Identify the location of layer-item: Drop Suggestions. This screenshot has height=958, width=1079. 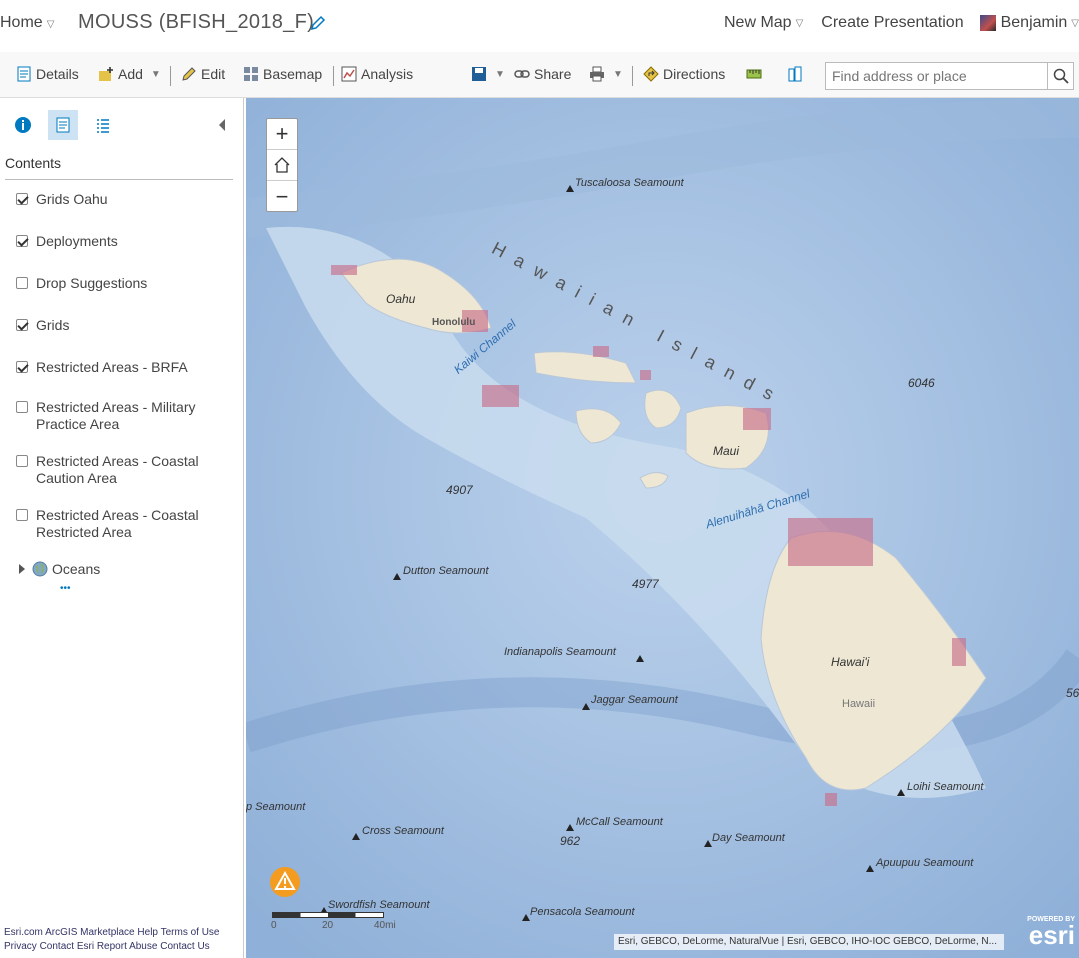
(81, 283).